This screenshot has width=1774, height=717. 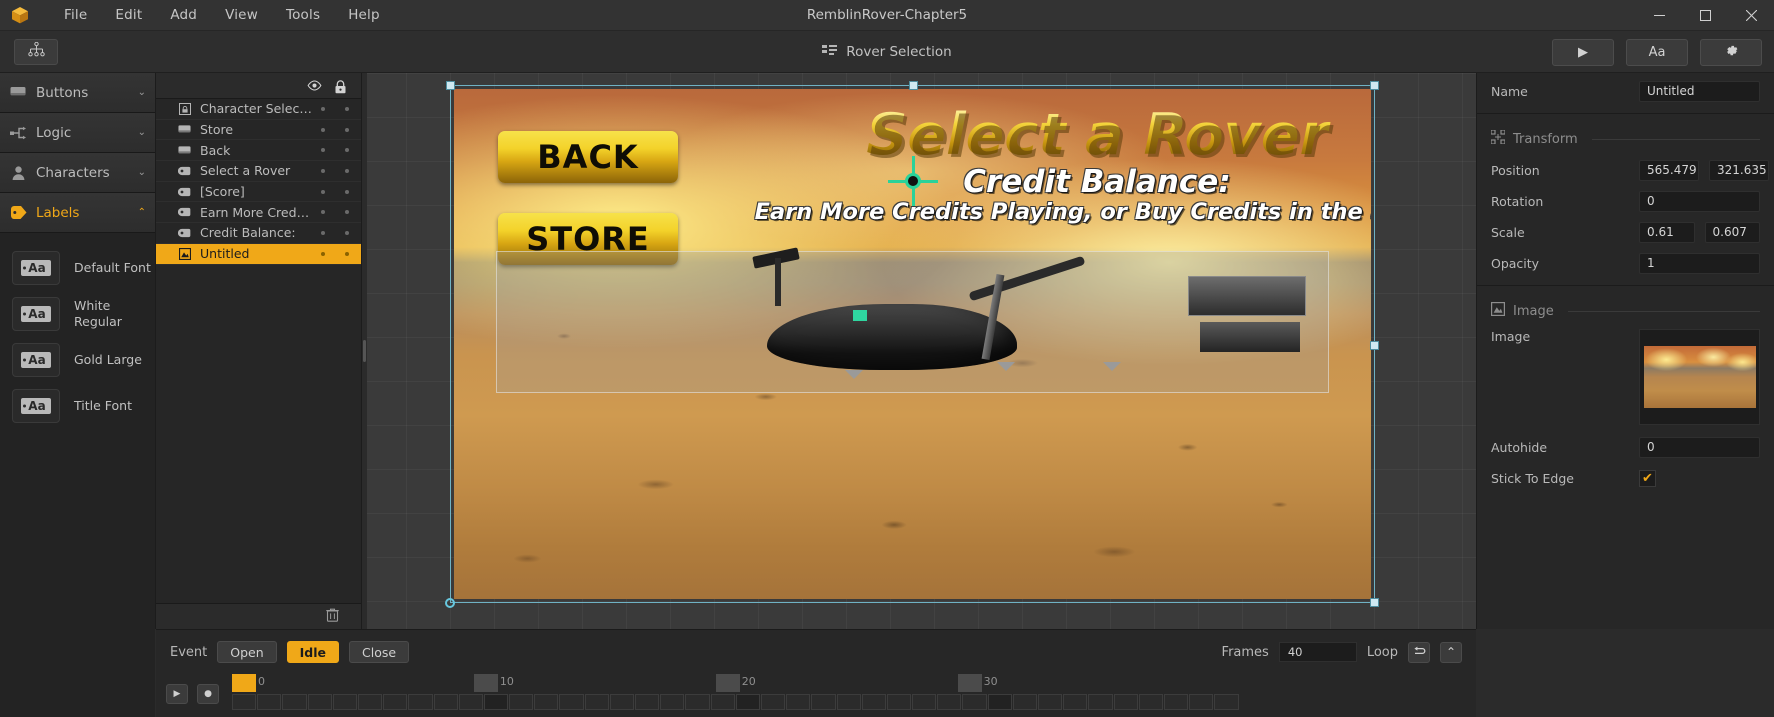 What do you see at coordinates (313, 652) in the screenshot?
I see `event-tab-idle: Idle` at bounding box center [313, 652].